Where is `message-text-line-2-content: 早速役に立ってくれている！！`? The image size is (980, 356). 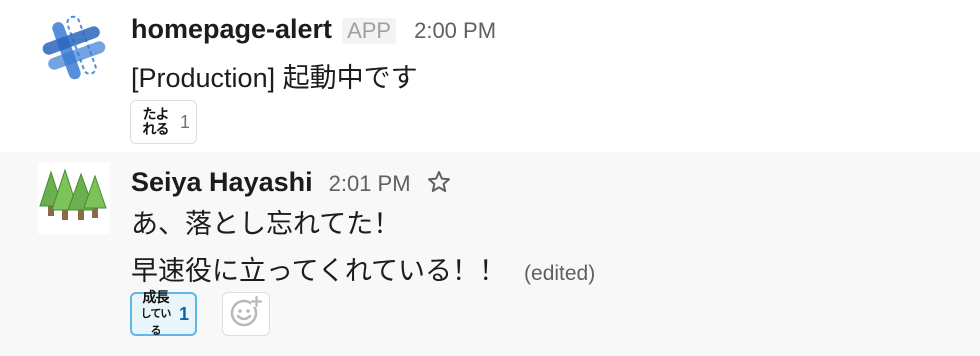
message-text-line-2-content: 早速役に立ってくれている！！ is located at coordinates (319, 271).